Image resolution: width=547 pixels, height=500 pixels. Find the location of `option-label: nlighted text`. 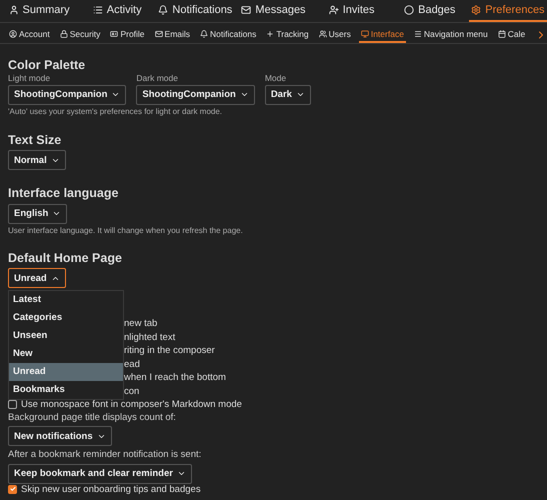

option-label: nlighted text is located at coordinates (150, 337).